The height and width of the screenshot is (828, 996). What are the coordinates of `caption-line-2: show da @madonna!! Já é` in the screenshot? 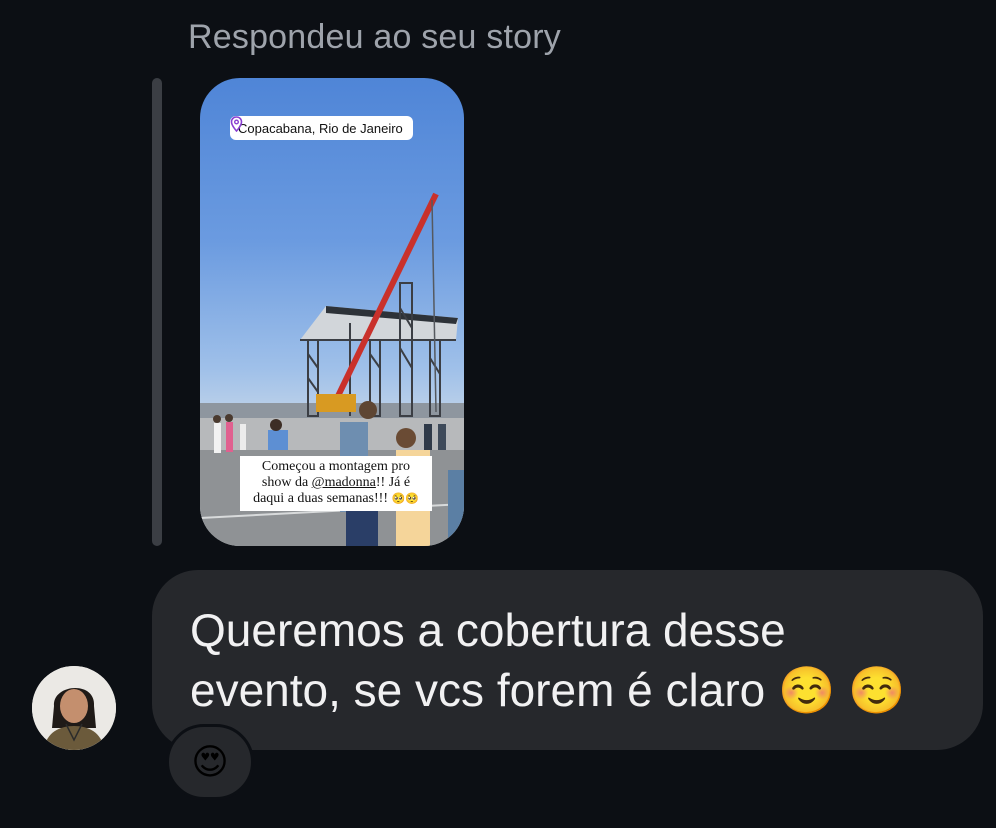 It's located at (336, 483).